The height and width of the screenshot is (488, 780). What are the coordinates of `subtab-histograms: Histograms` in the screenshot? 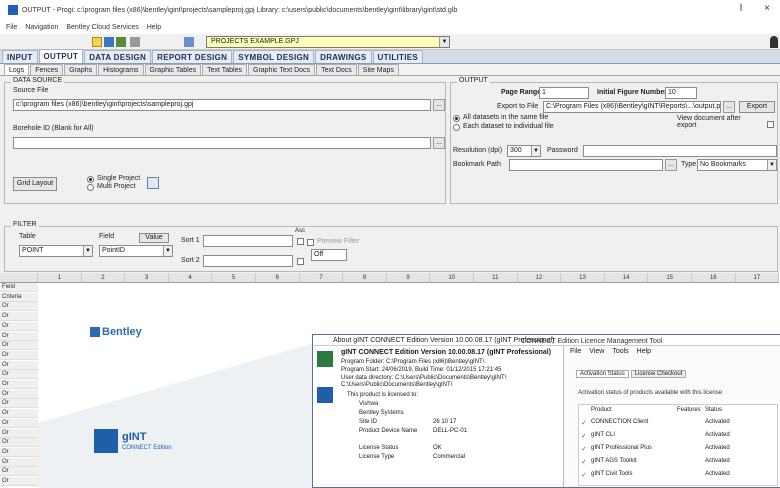 It's located at (121, 69).